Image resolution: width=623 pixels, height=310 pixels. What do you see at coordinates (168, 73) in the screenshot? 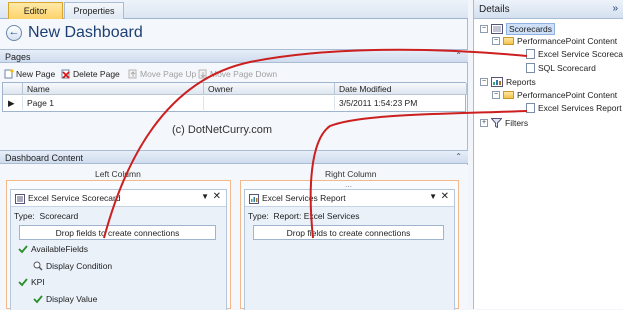
I see `move-up-label: Move Page Up` at bounding box center [168, 73].